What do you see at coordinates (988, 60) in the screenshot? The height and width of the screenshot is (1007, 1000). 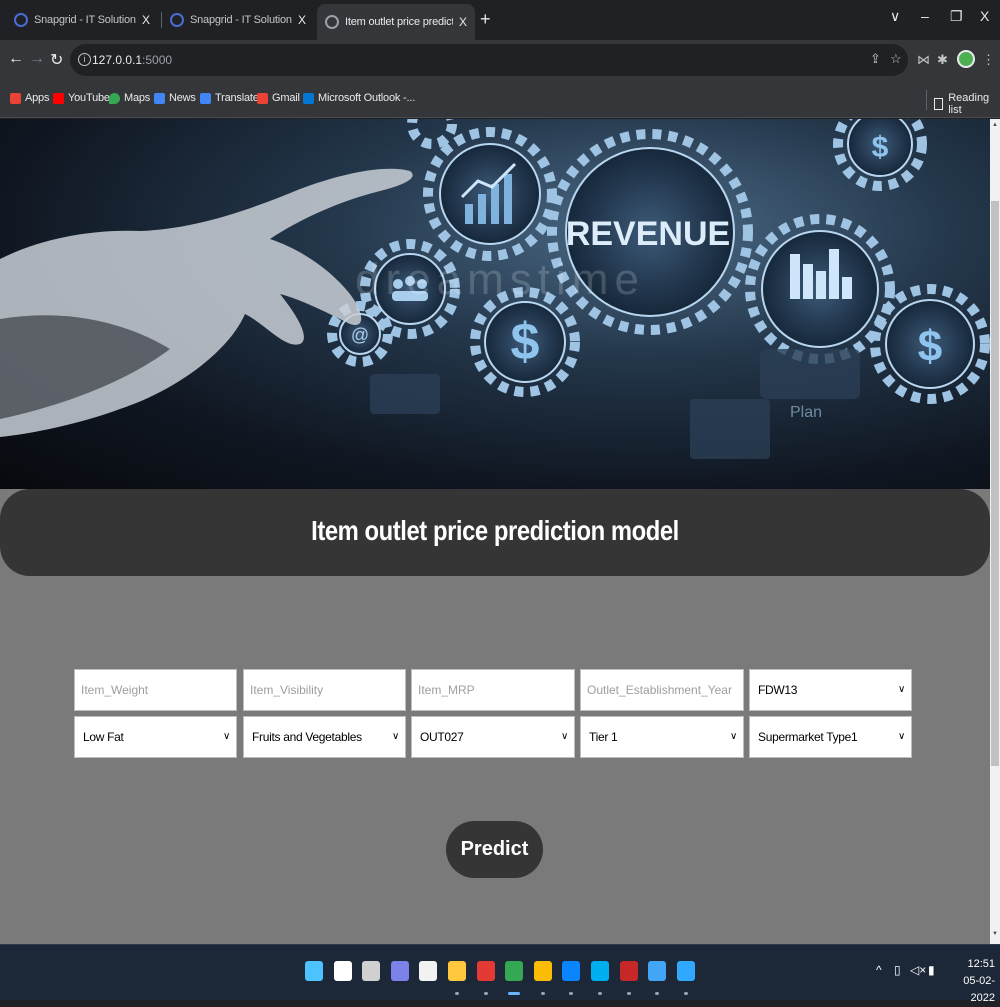 I see `menu-kebab-icon: ⋮` at bounding box center [988, 60].